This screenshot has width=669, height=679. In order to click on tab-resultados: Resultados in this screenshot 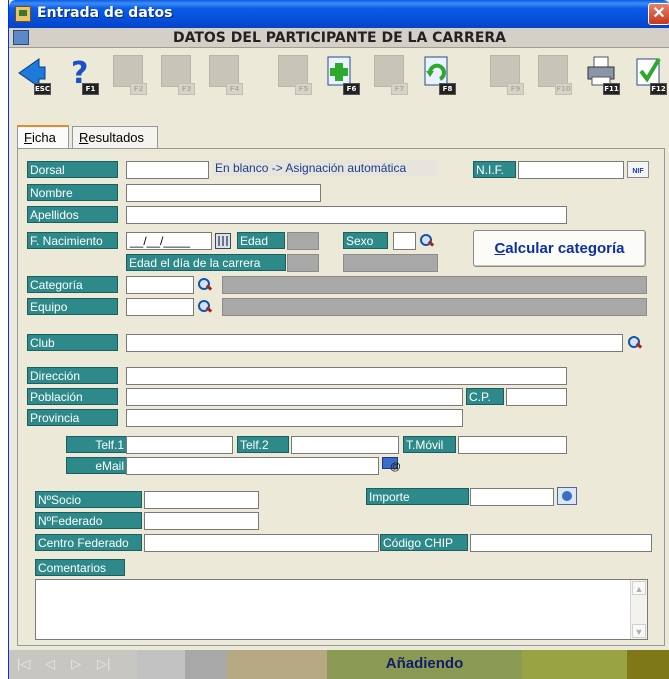, I will do `click(115, 137)`.